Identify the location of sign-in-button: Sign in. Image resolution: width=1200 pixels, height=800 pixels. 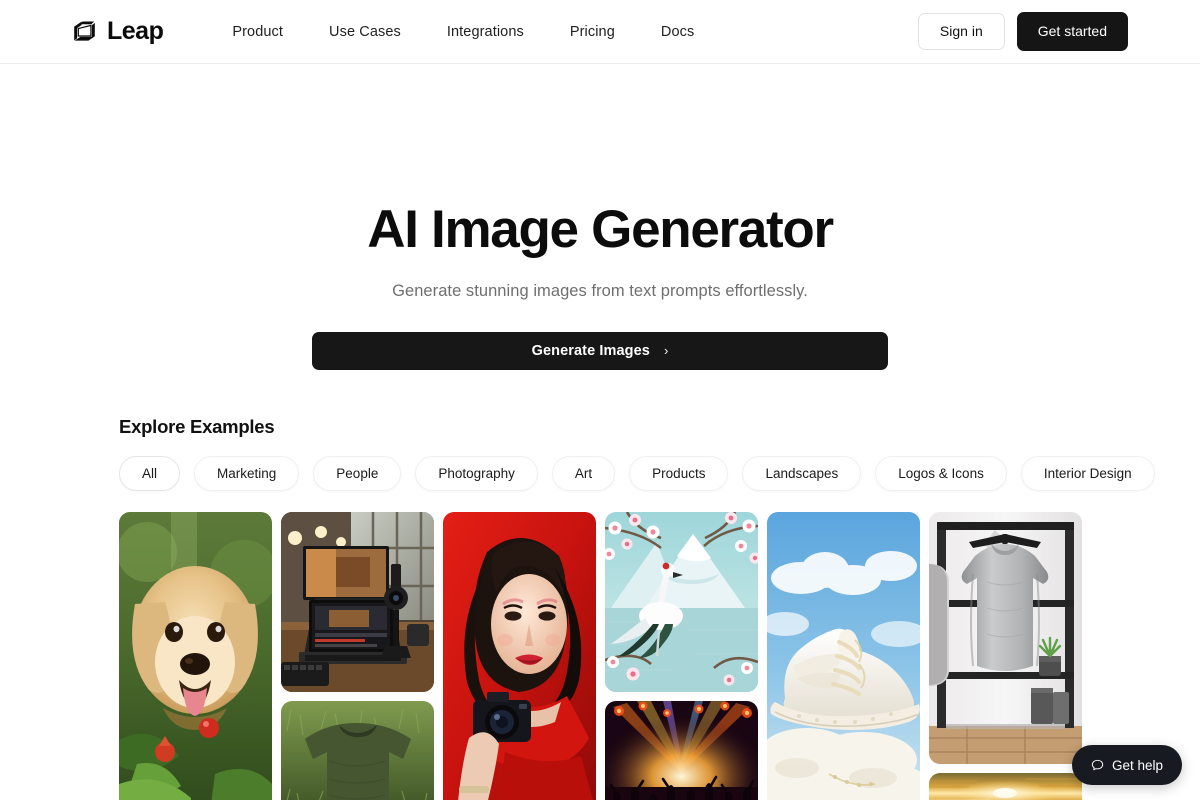
(961, 31).